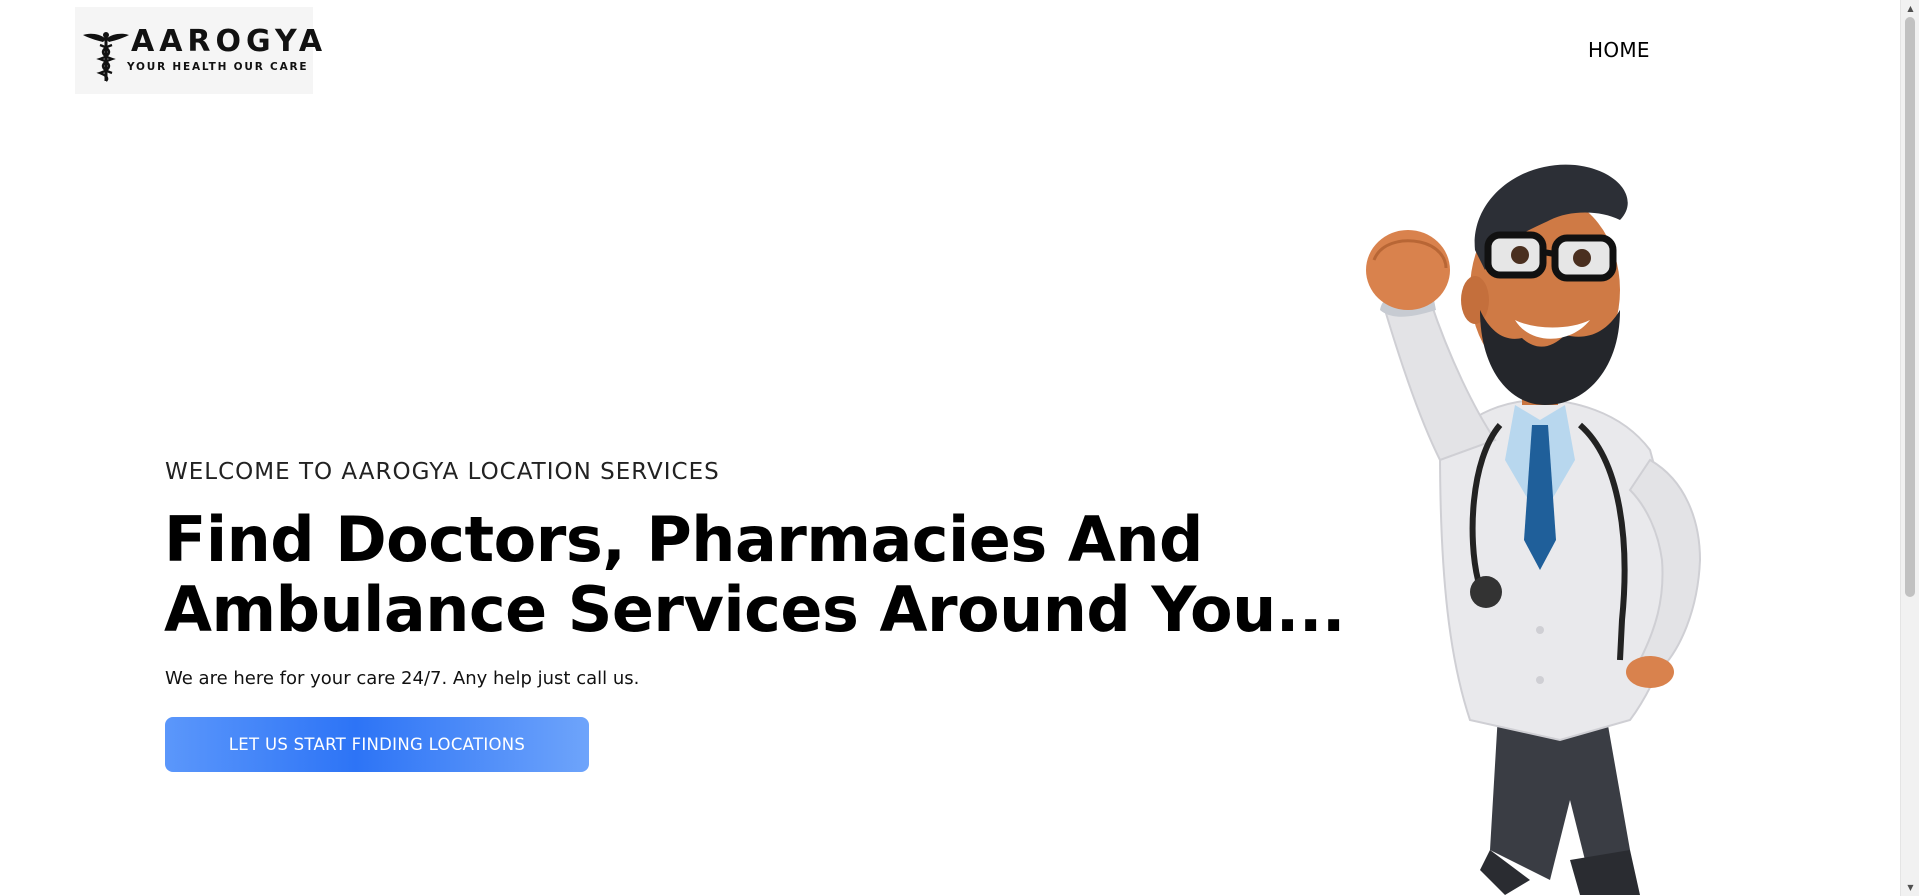 The width and height of the screenshot is (1919, 896). What do you see at coordinates (229, 41) in the screenshot?
I see `brand-name: AAROGYA` at bounding box center [229, 41].